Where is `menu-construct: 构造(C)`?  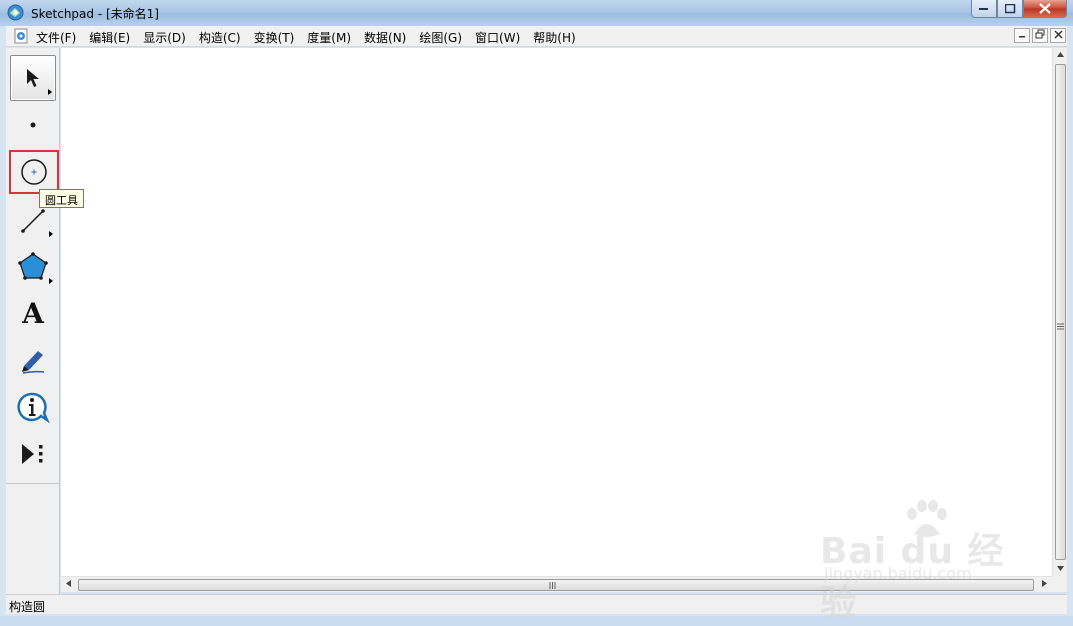 menu-construct: 构造(C) is located at coordinates (220, 37).